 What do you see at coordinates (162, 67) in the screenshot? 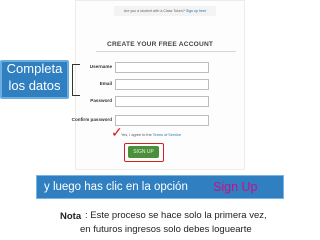
I see `username-input` at bounding box center [162, 67].